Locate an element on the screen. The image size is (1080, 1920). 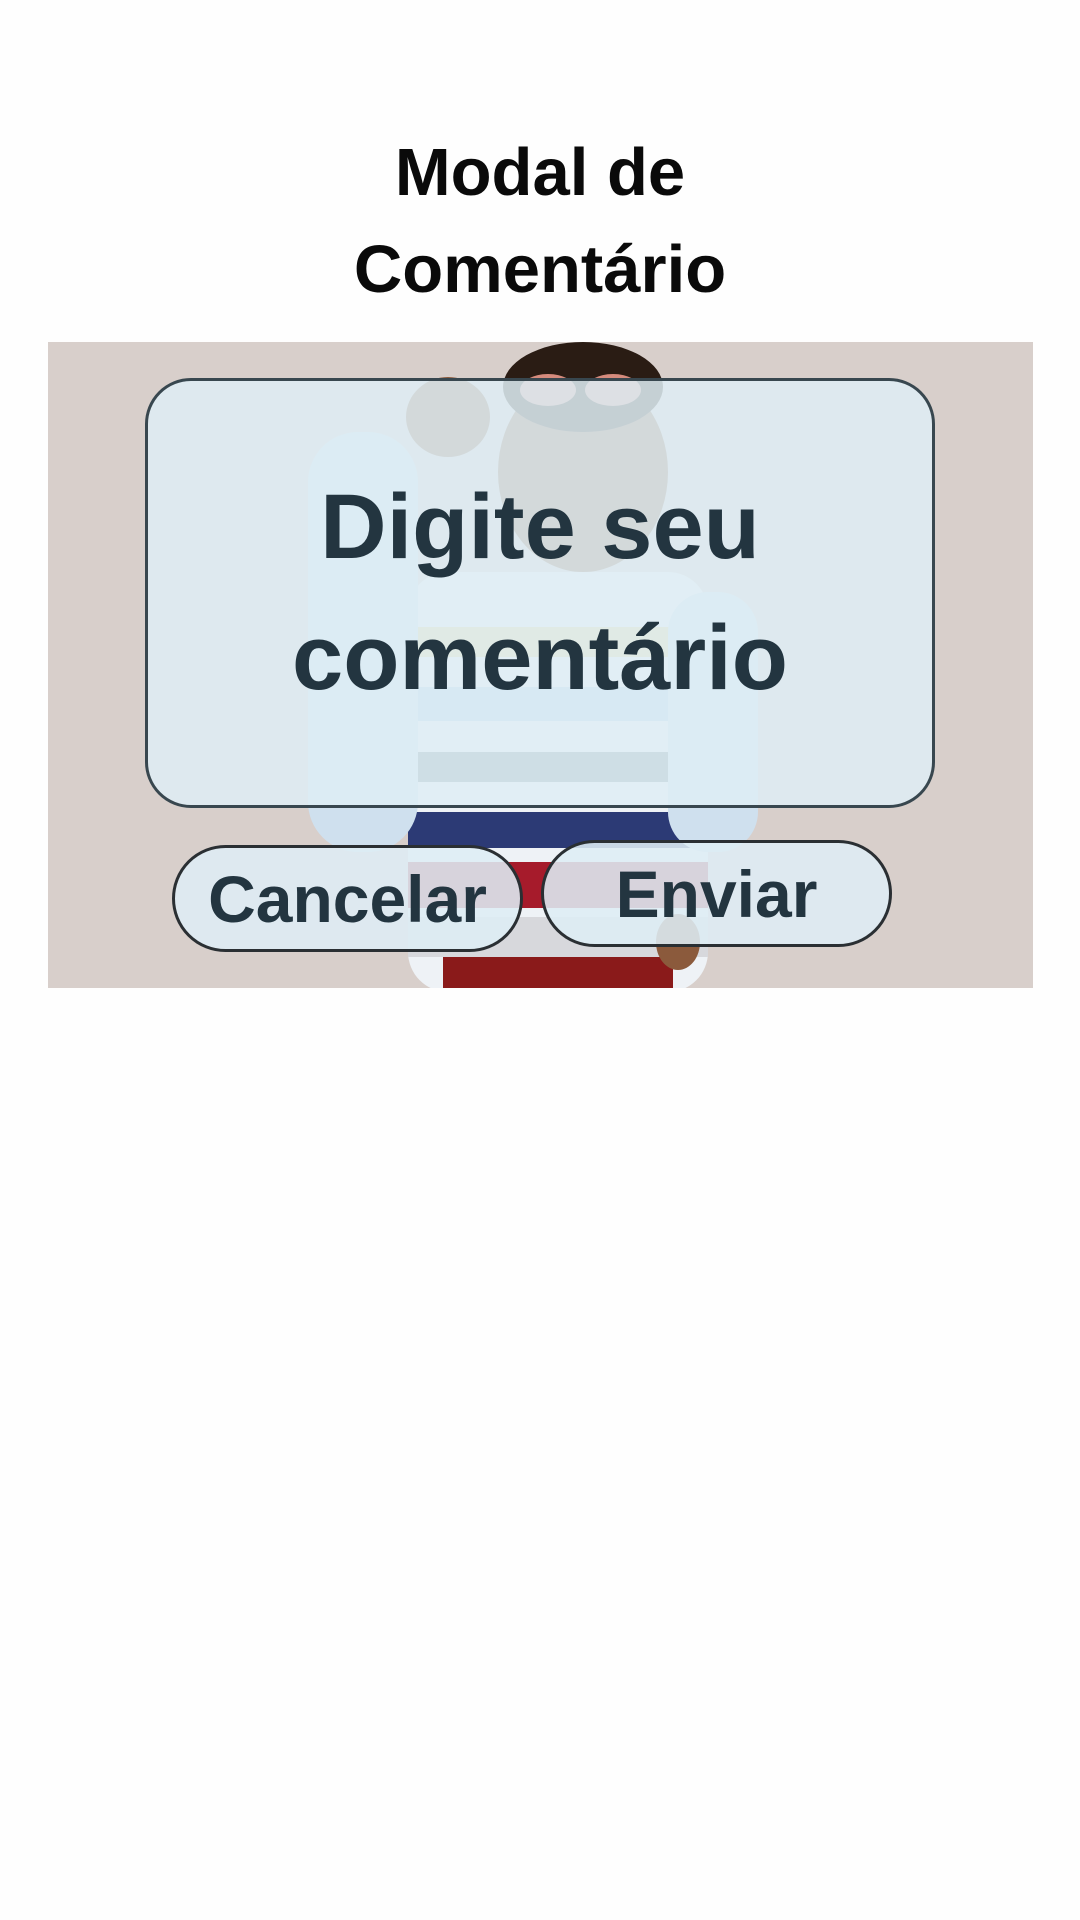
comment-placeholder: Digite seu comentário is located at coordinates (540, 593).